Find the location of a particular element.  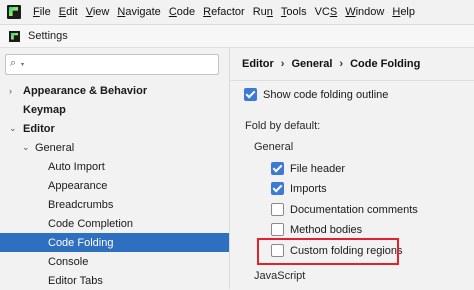

imports-option: Imports is located at coordinates (299, 188).